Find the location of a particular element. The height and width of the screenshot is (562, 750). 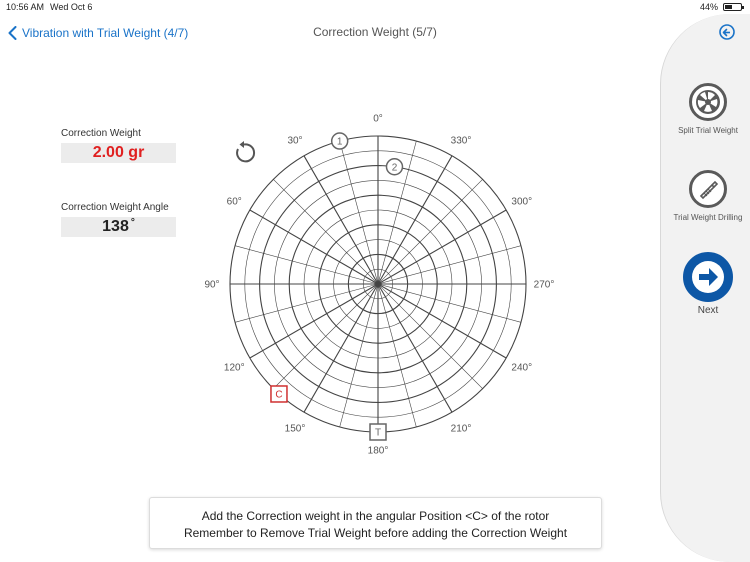

split-weight-icon is located at coordinates (708, 102).